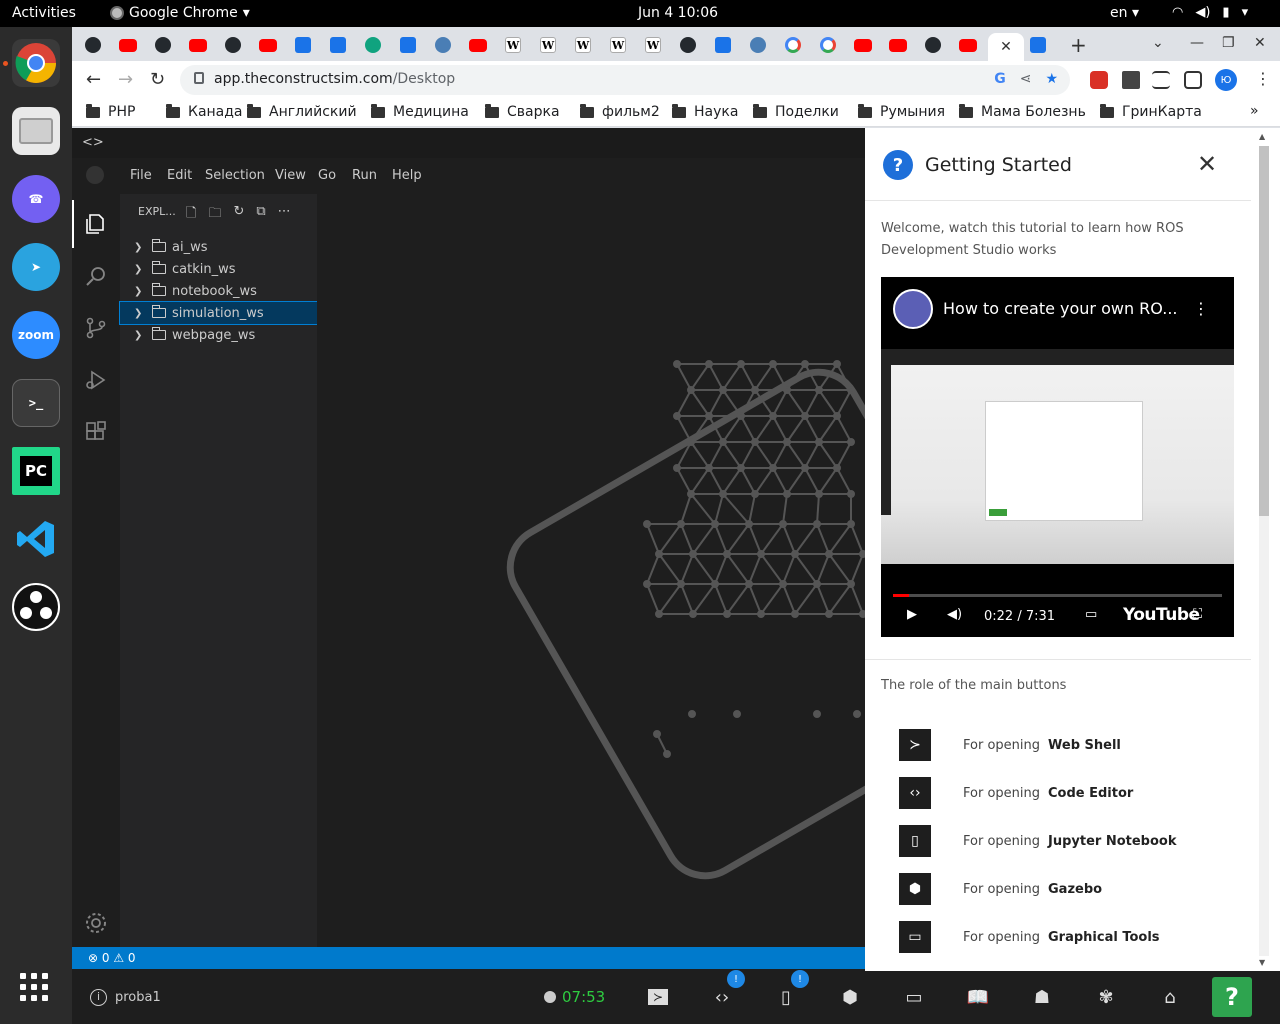 Image resolution: width=1280 pixels, height=1024 pixels. What do you see at coordinates (96, 276) in the screenshot?
I see `search-icon` at bounding box center [96, 276].